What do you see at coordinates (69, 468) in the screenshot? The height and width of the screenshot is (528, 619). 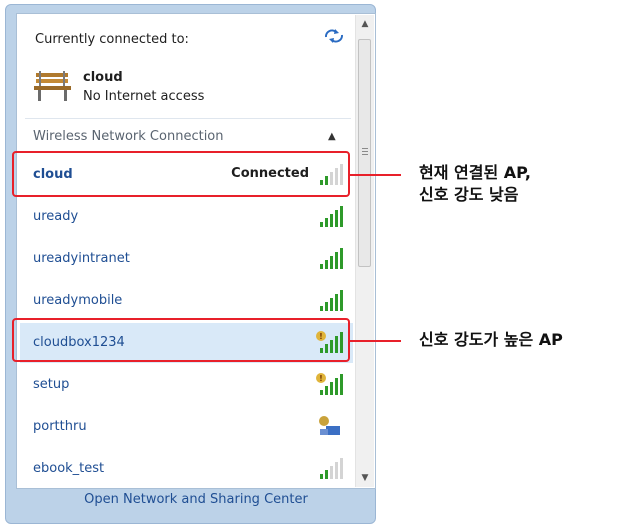 I see `network-name: ebook_test` at bounding box center [69, 468].